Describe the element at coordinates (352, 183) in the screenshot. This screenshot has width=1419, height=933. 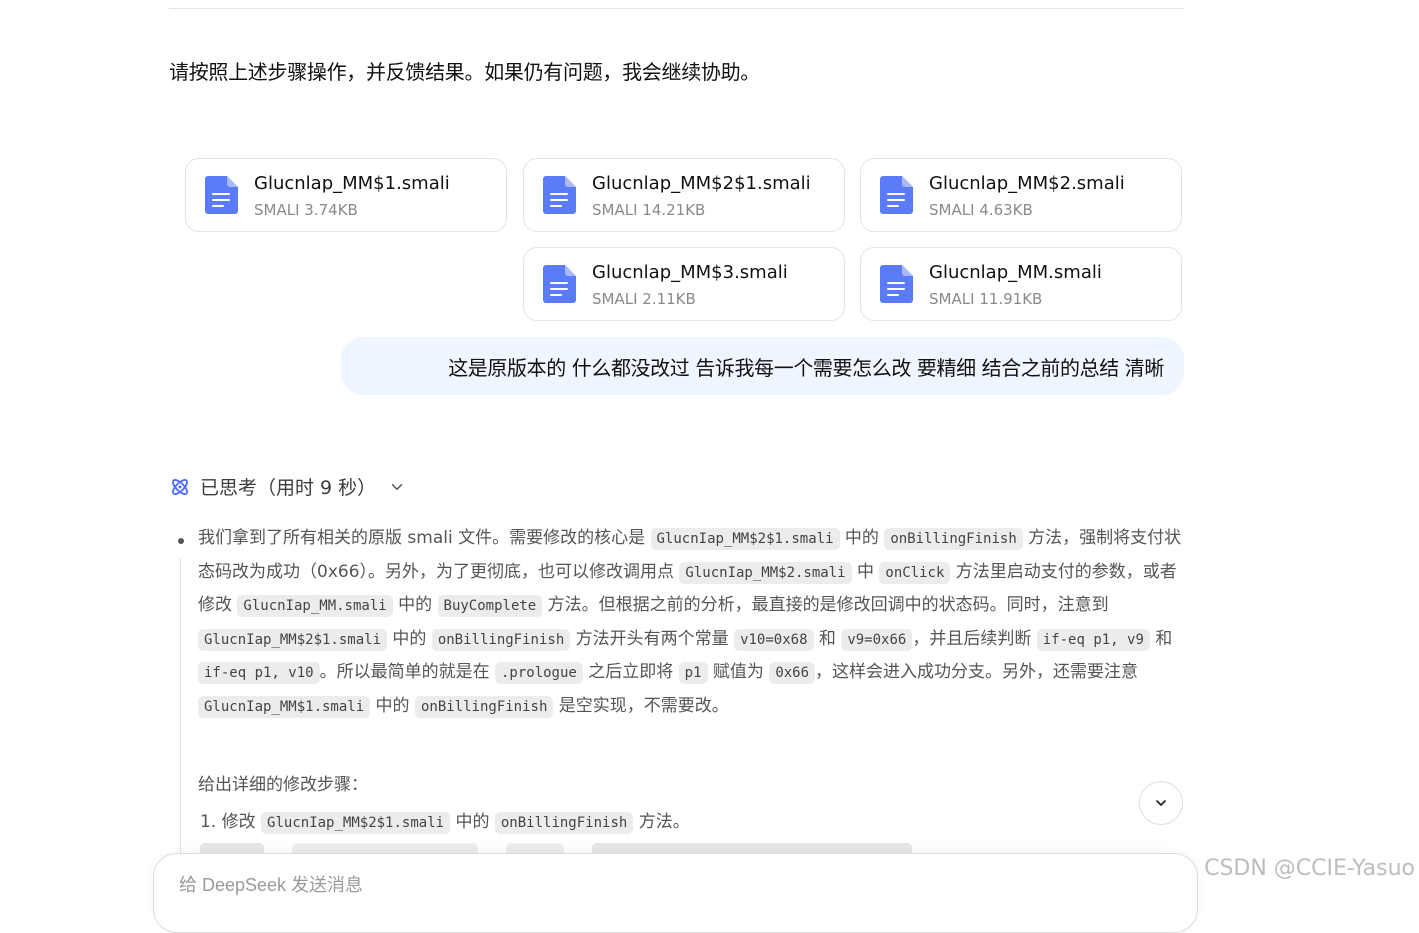
I see `file-name: Glucnlap_MM$1.smali` at that location.